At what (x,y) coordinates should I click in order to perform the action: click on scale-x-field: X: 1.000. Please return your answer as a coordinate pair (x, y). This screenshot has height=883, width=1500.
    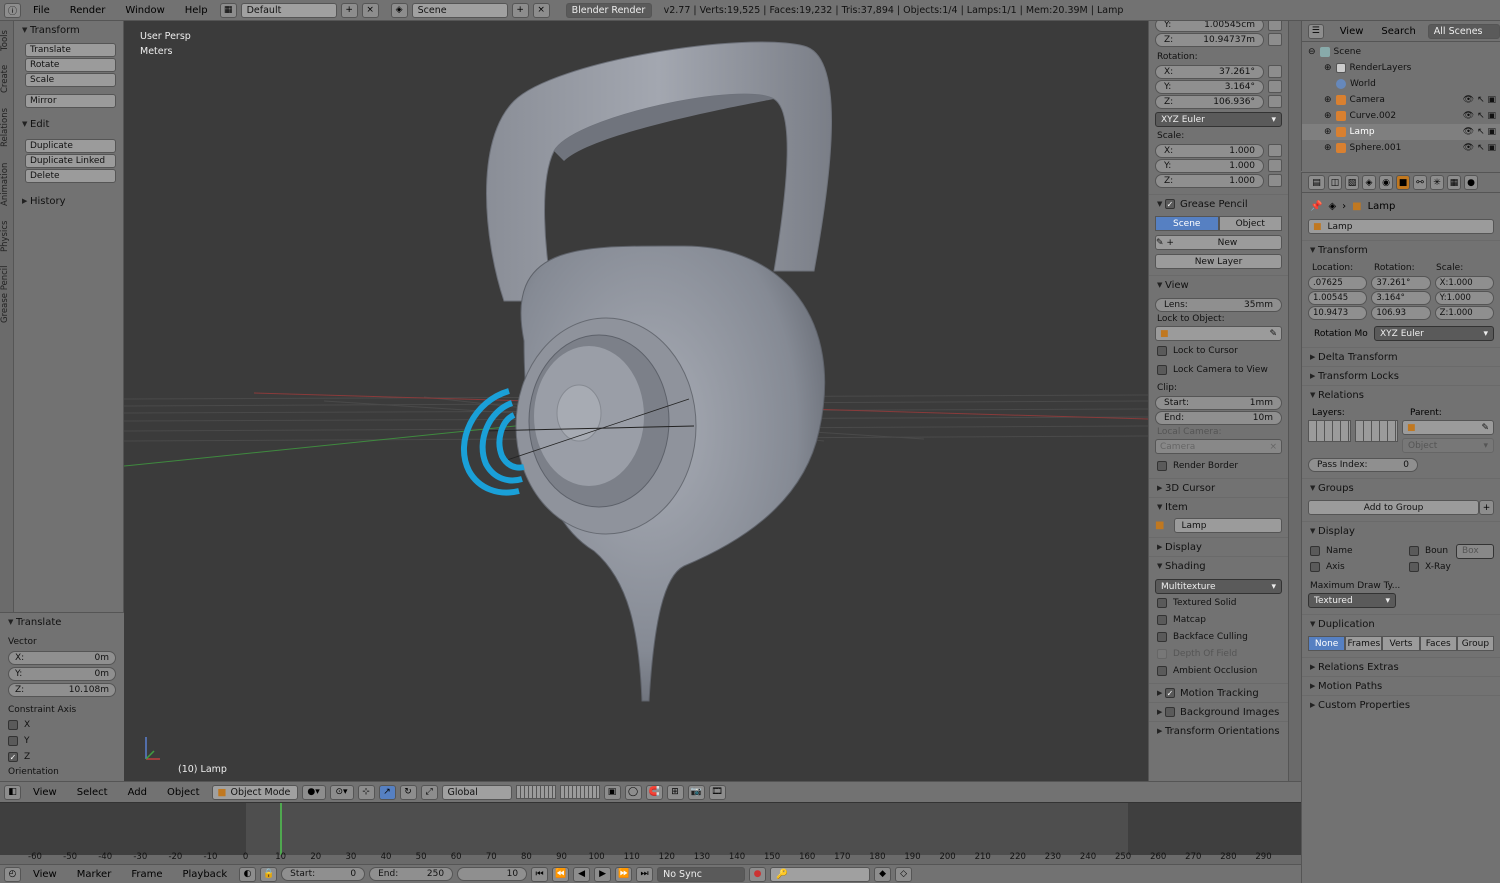
    Looking at the image, I should click on (1209, 150).